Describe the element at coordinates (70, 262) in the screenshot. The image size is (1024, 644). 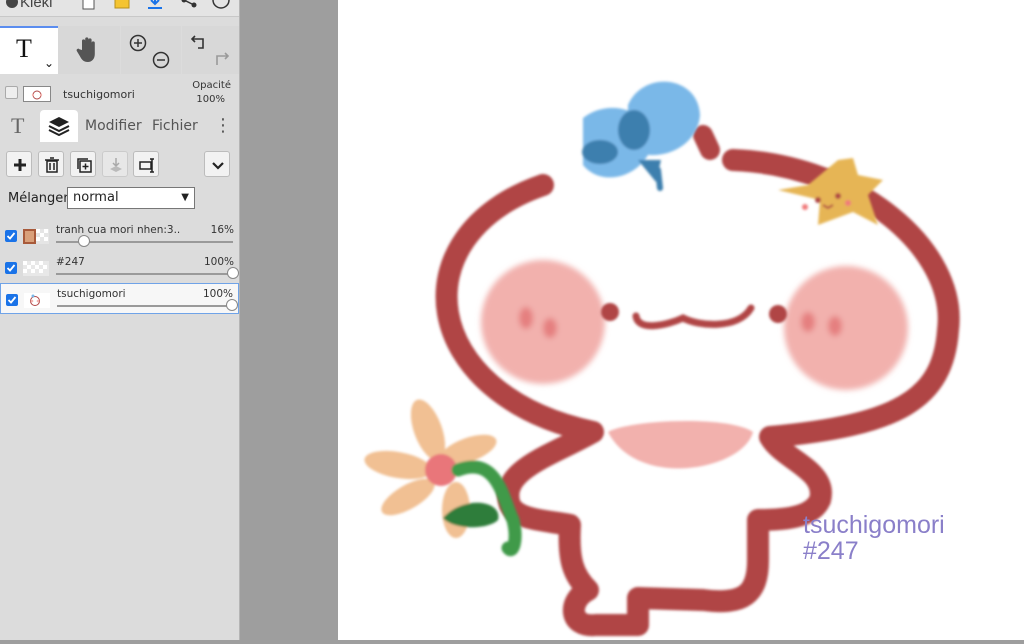
I see `layer-name: #247` at that location.